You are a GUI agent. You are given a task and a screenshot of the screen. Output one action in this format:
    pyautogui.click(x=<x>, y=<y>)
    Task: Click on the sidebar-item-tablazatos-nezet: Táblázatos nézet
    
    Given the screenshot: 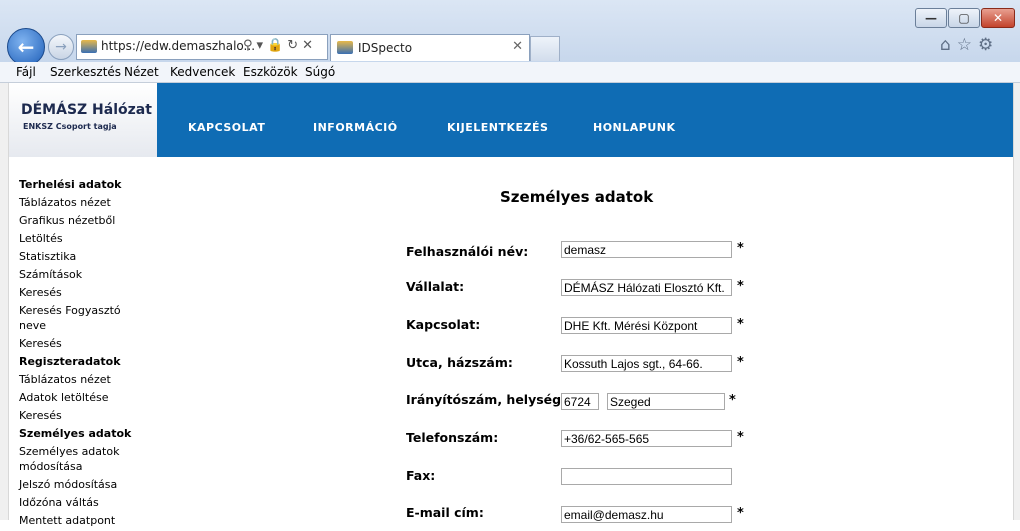 What is the action you would take?
    pyautogui.click(x=84, y=202)
    